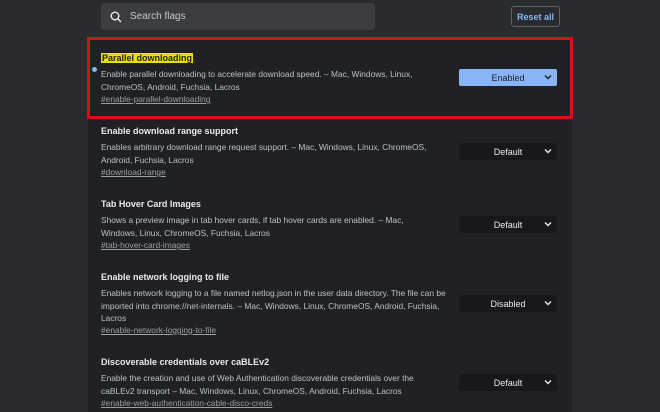 The height and width of the screenshot is (412, 660). What do you see at coordinates (245, 16) in the screenshot?
I see `search-input` at bounding box center [245, 16].